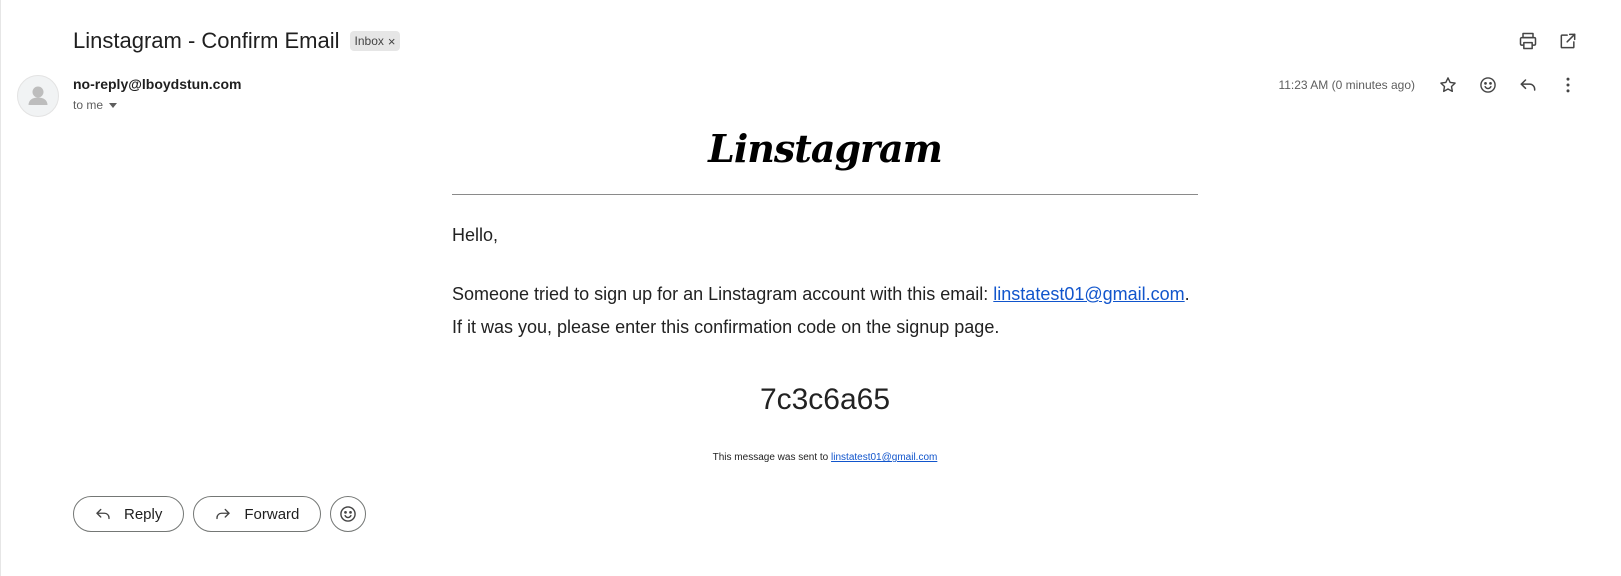 The height and width of the screenshot is (576, 1621). Describe the element at coordinates (475, 235) in the screenshot. I see `greeting-text: Hello,` at that location.